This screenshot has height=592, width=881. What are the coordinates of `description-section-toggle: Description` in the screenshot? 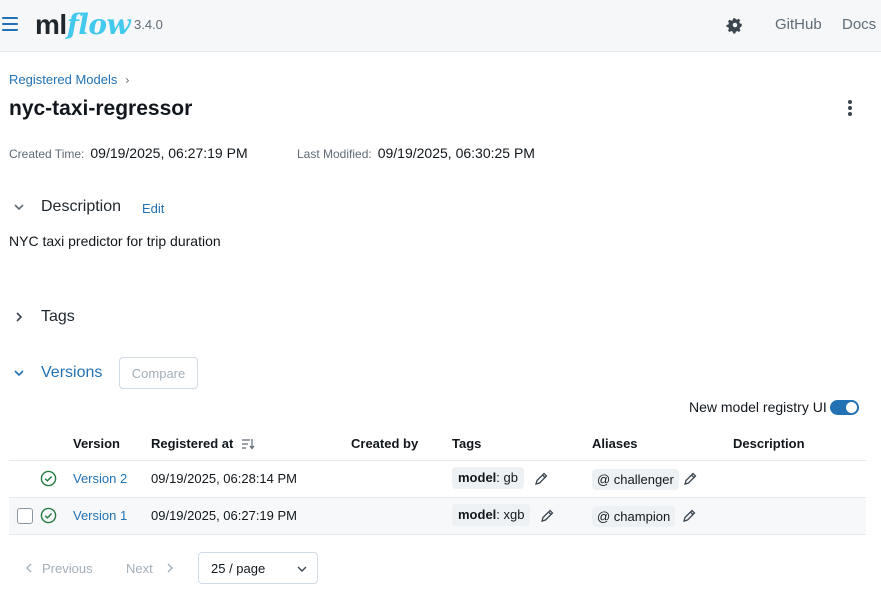 It's located at (67, 207).